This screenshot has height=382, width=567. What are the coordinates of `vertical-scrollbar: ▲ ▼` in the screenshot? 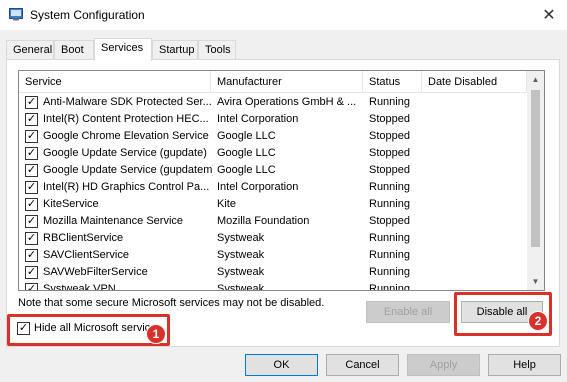 It's located at (535, 180).